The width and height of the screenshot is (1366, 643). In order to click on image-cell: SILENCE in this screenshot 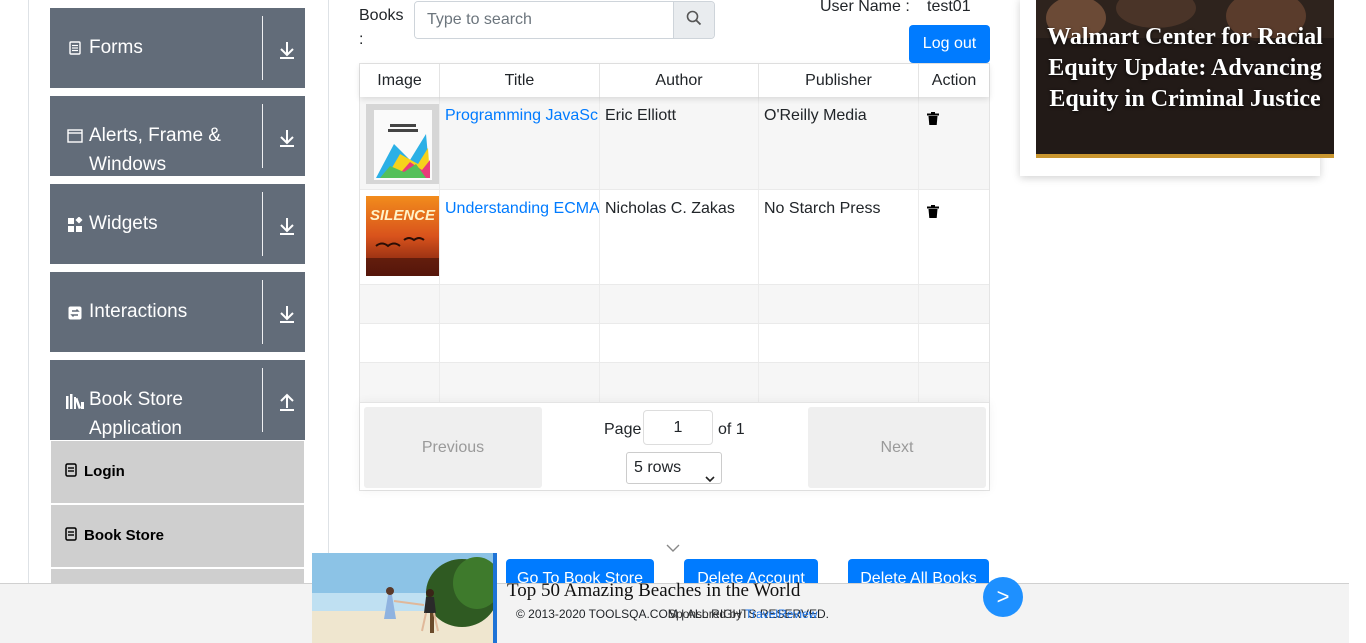, I will do `click(400, 237)`.